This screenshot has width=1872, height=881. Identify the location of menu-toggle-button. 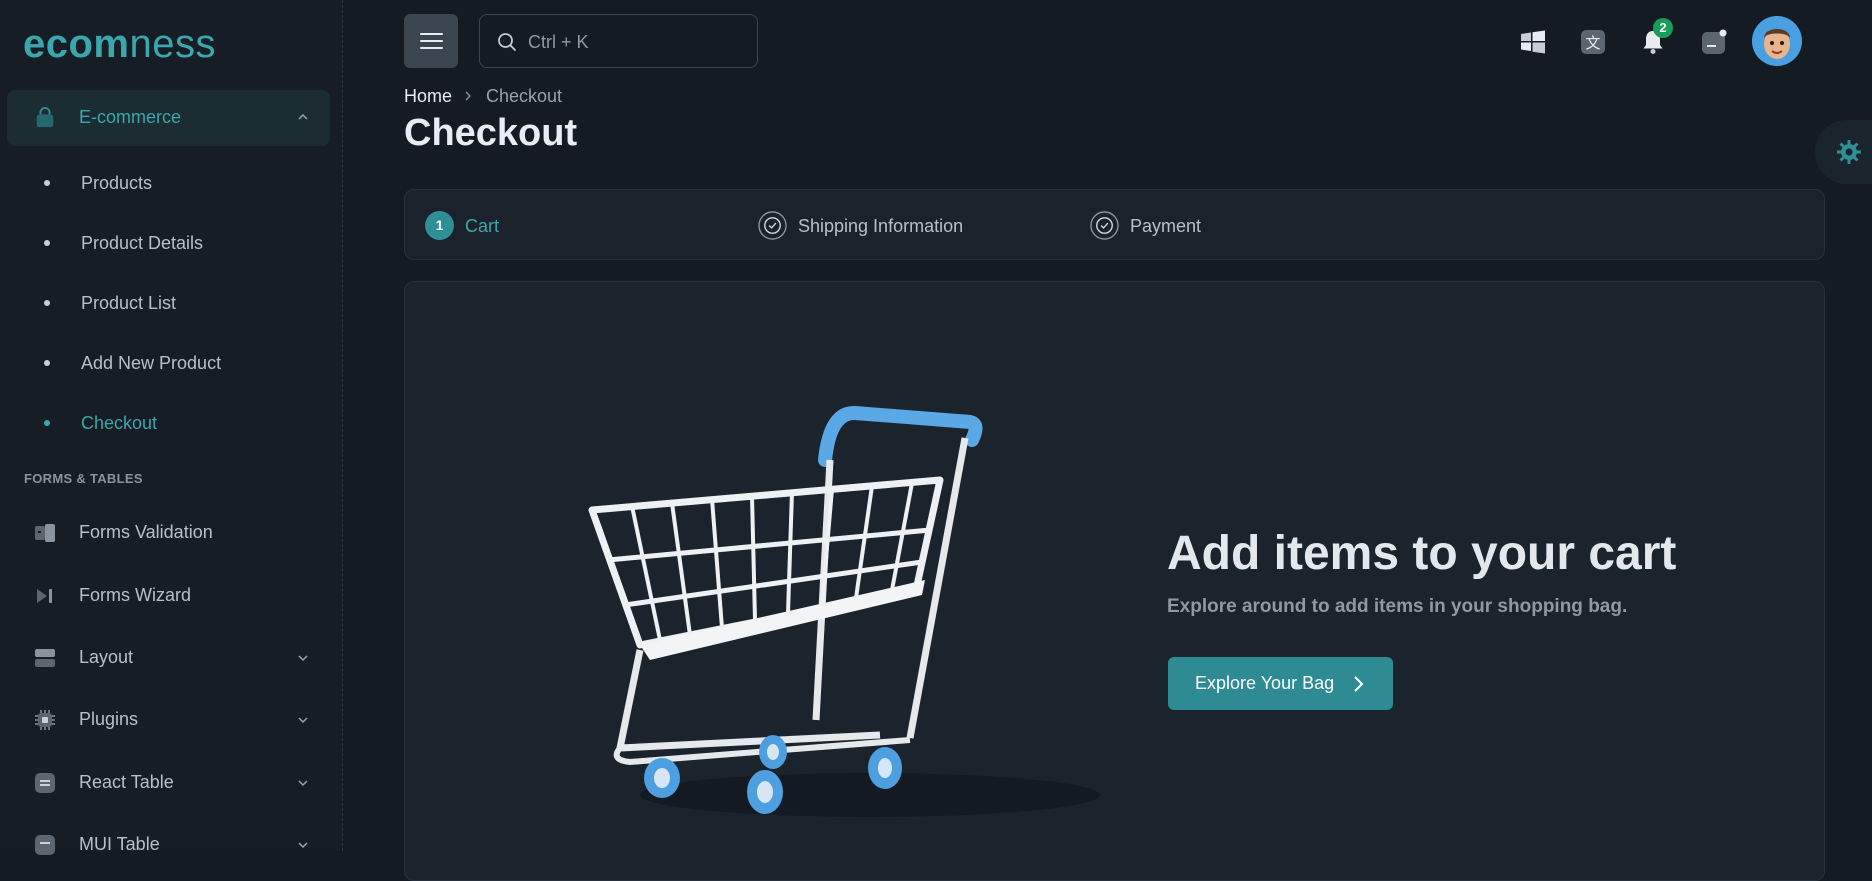
(431, 41).